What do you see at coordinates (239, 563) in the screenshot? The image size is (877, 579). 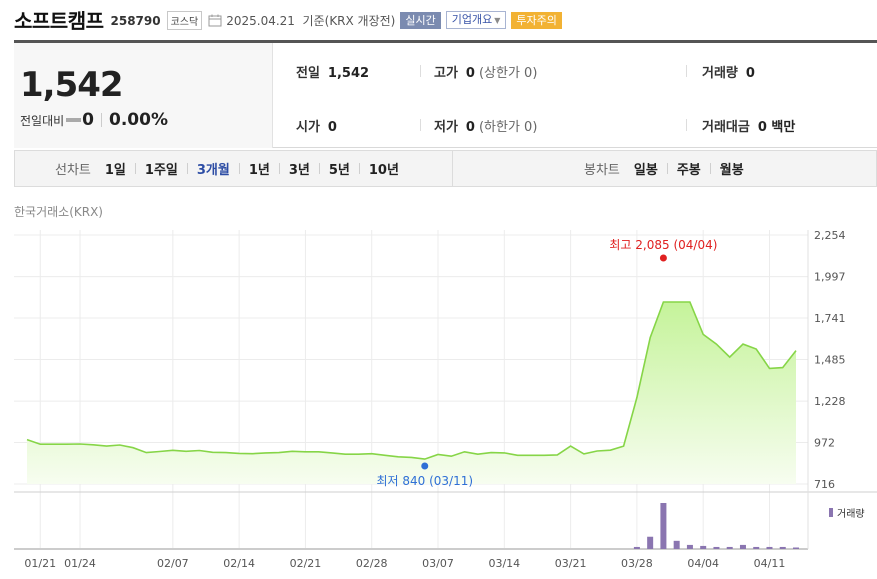 I see `x-tick-label: 02/14` at bounding box center [239, 563].